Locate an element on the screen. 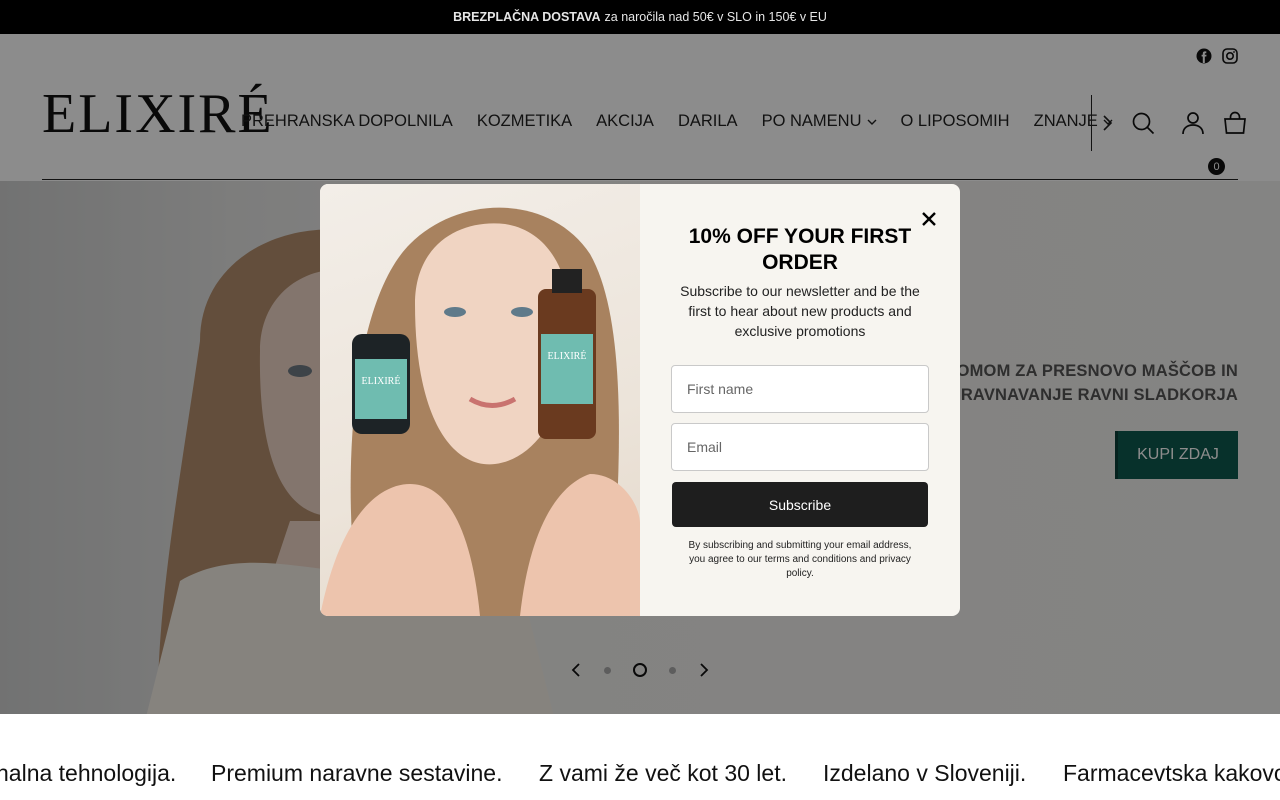 The height and width of the screenshot is (800, 1280). usp-item: Izdelano v Sloveniji. is located at coordinates (925, 773).